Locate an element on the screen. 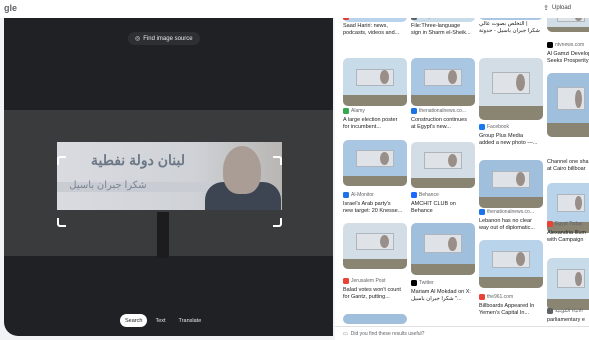 This screenshot has height=340, width=589. result-title-line: at Cairo billboar is located at coordinates (568, 169).